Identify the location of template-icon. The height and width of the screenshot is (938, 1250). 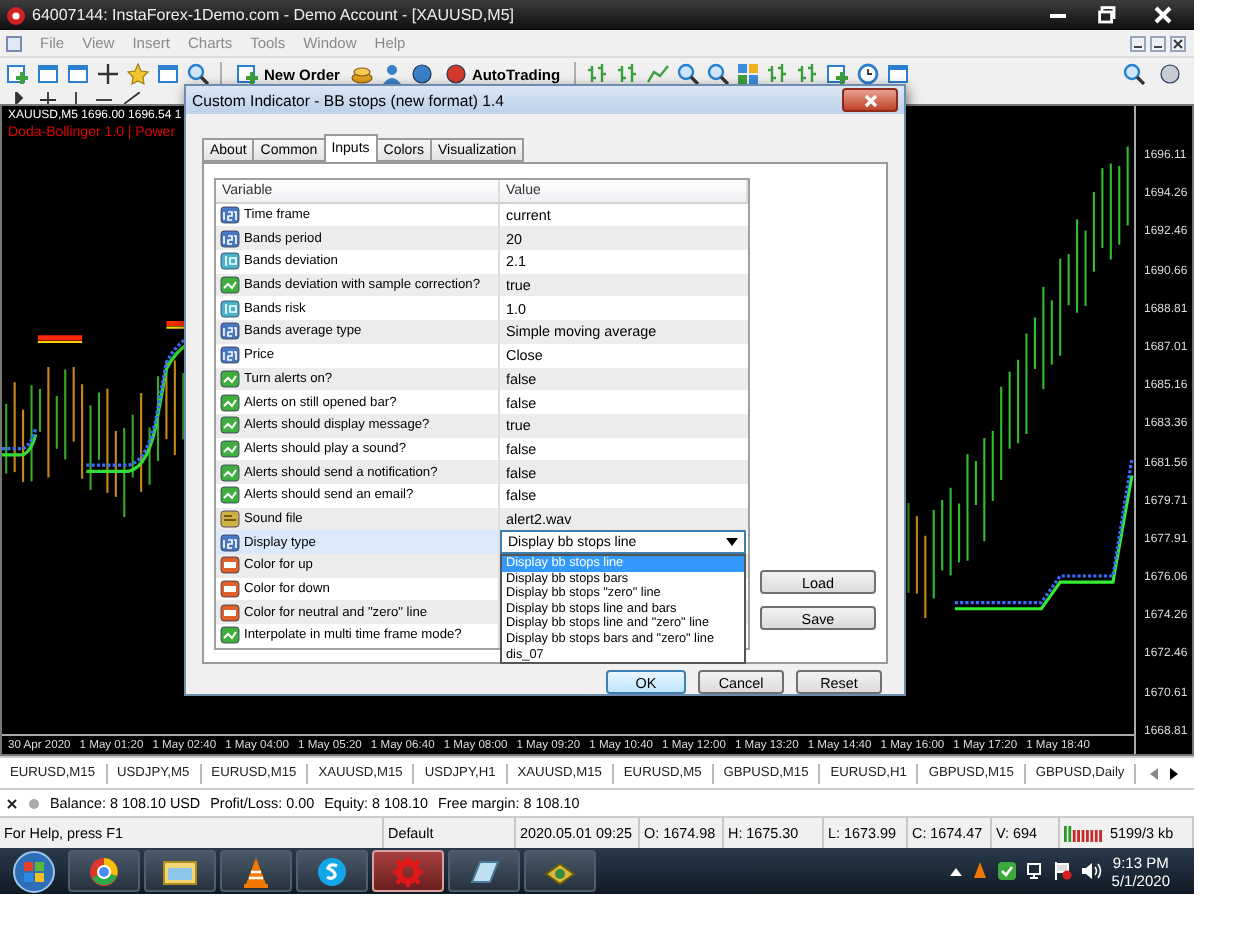
(898, 74).